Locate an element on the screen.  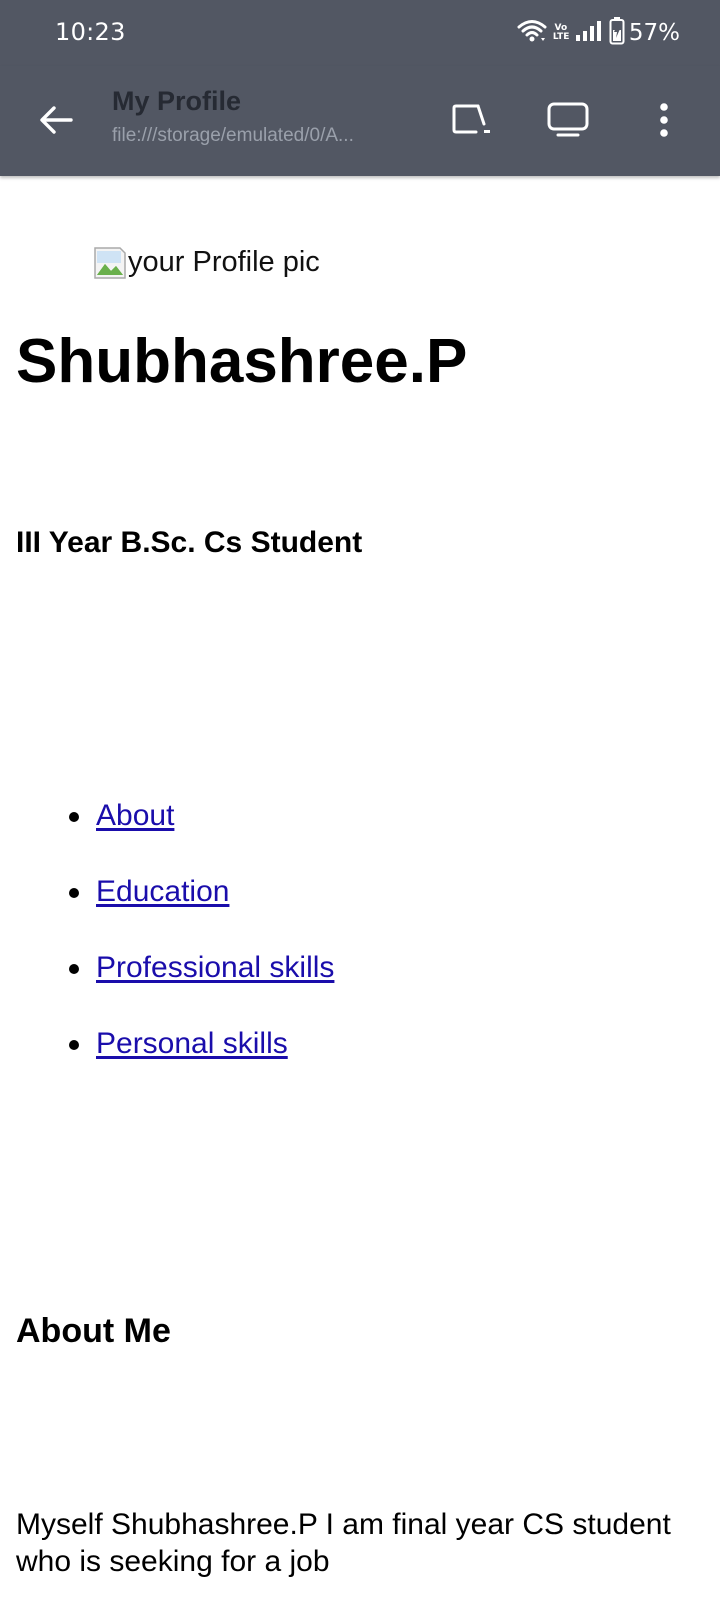
status-icons: Vo LTE 57% is located at coordinates (595, 33).